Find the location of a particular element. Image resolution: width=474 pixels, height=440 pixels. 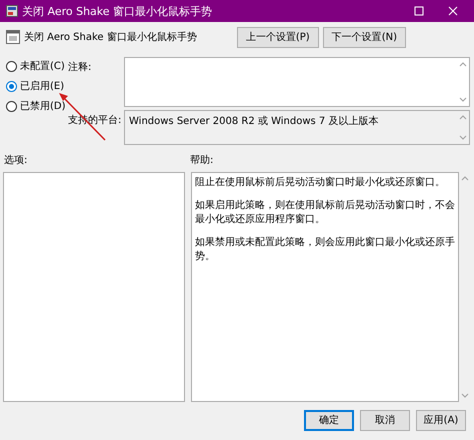

options-label: 选项: is located at coordinates (15, 160).